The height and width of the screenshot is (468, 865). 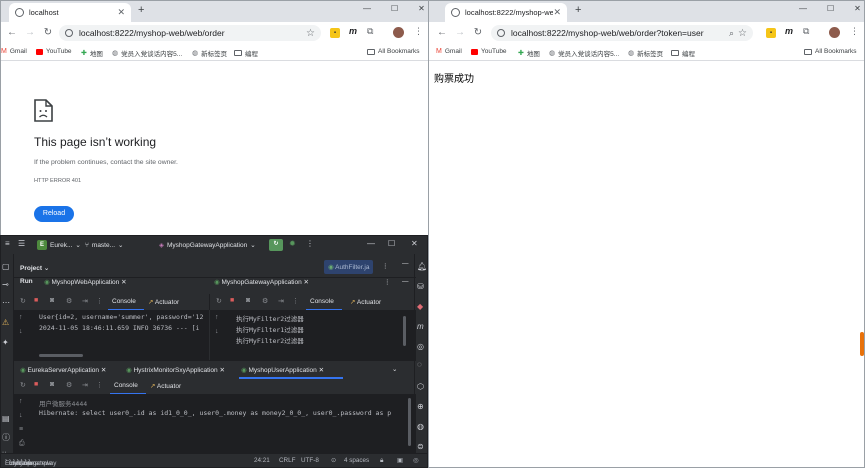 I want to click on bookmark-folder-coding: 编程, so click(x=246, y=53).